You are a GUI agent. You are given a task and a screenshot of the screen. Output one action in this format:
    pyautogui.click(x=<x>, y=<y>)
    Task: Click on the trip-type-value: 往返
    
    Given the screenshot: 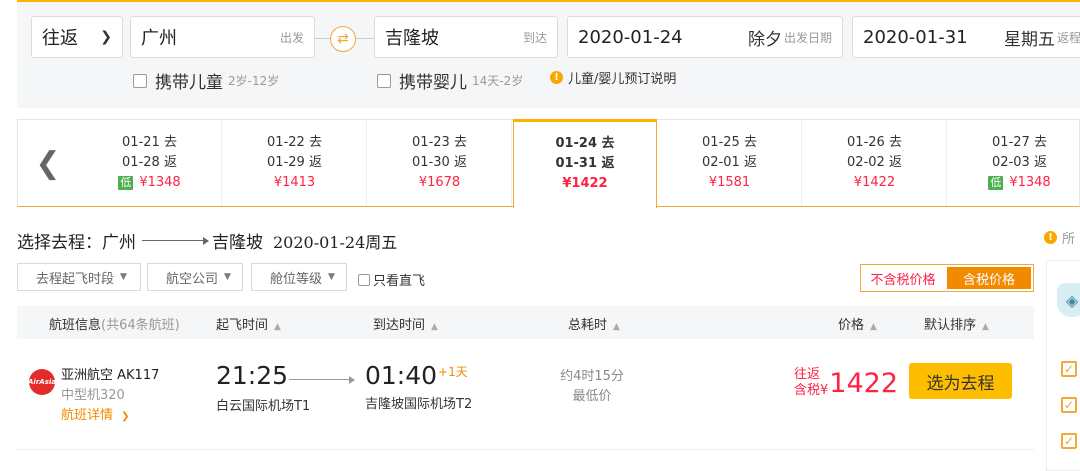 What is the action you would take?
    pyautogui.click(x=60, y=38)
    